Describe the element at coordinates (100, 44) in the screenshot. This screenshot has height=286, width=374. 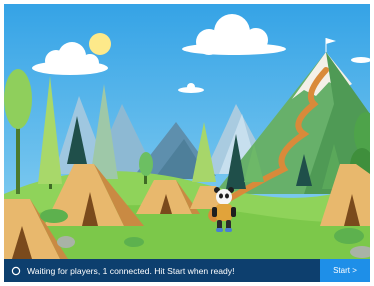
I see `sun-icon` at that location.